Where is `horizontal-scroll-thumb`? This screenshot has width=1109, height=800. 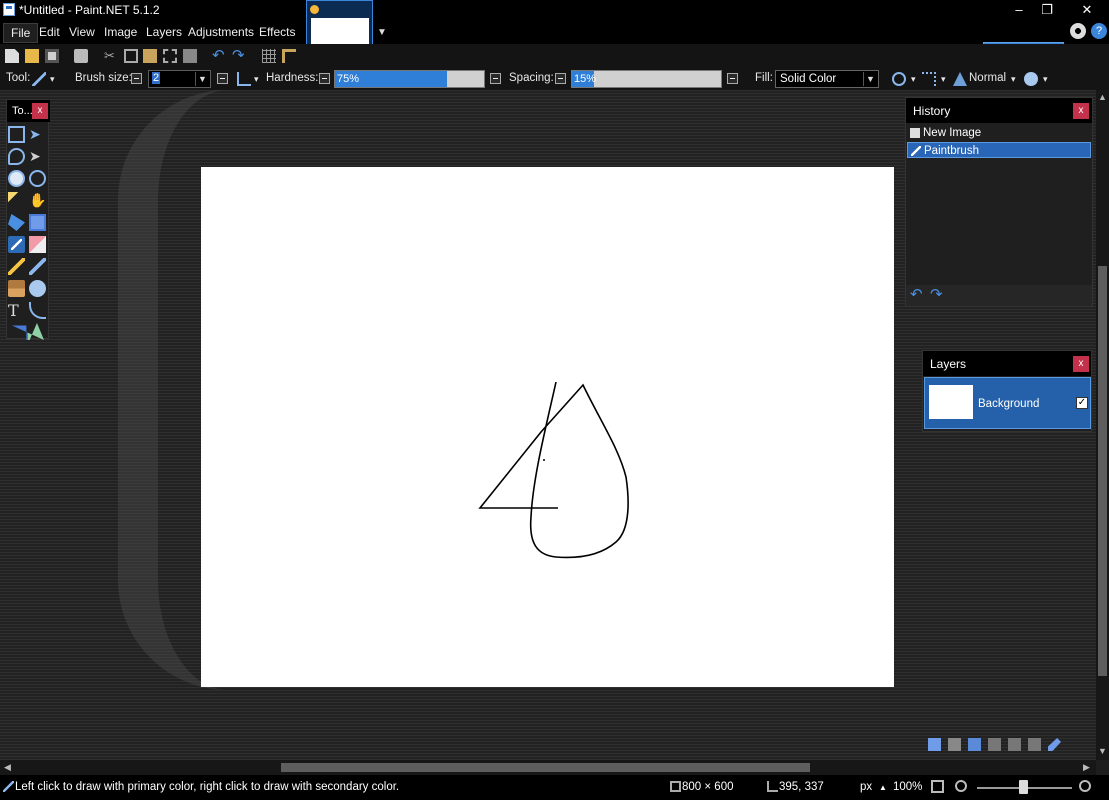 horizontal-scroll-thumb is located at coordinates (545, 767).